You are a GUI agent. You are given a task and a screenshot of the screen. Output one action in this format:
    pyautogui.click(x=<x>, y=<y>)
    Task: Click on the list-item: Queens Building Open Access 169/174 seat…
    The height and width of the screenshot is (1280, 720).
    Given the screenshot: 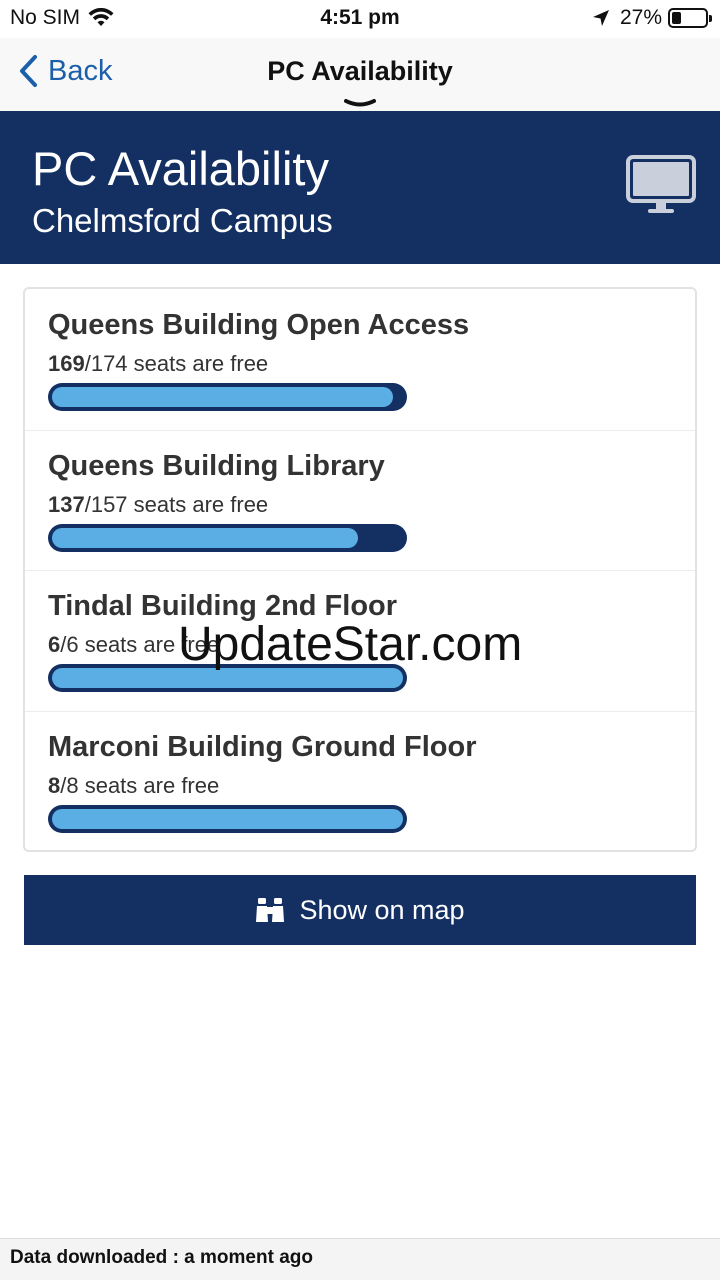 What is the action you would take?
    pyautogui.click(x=360, y=359)
    